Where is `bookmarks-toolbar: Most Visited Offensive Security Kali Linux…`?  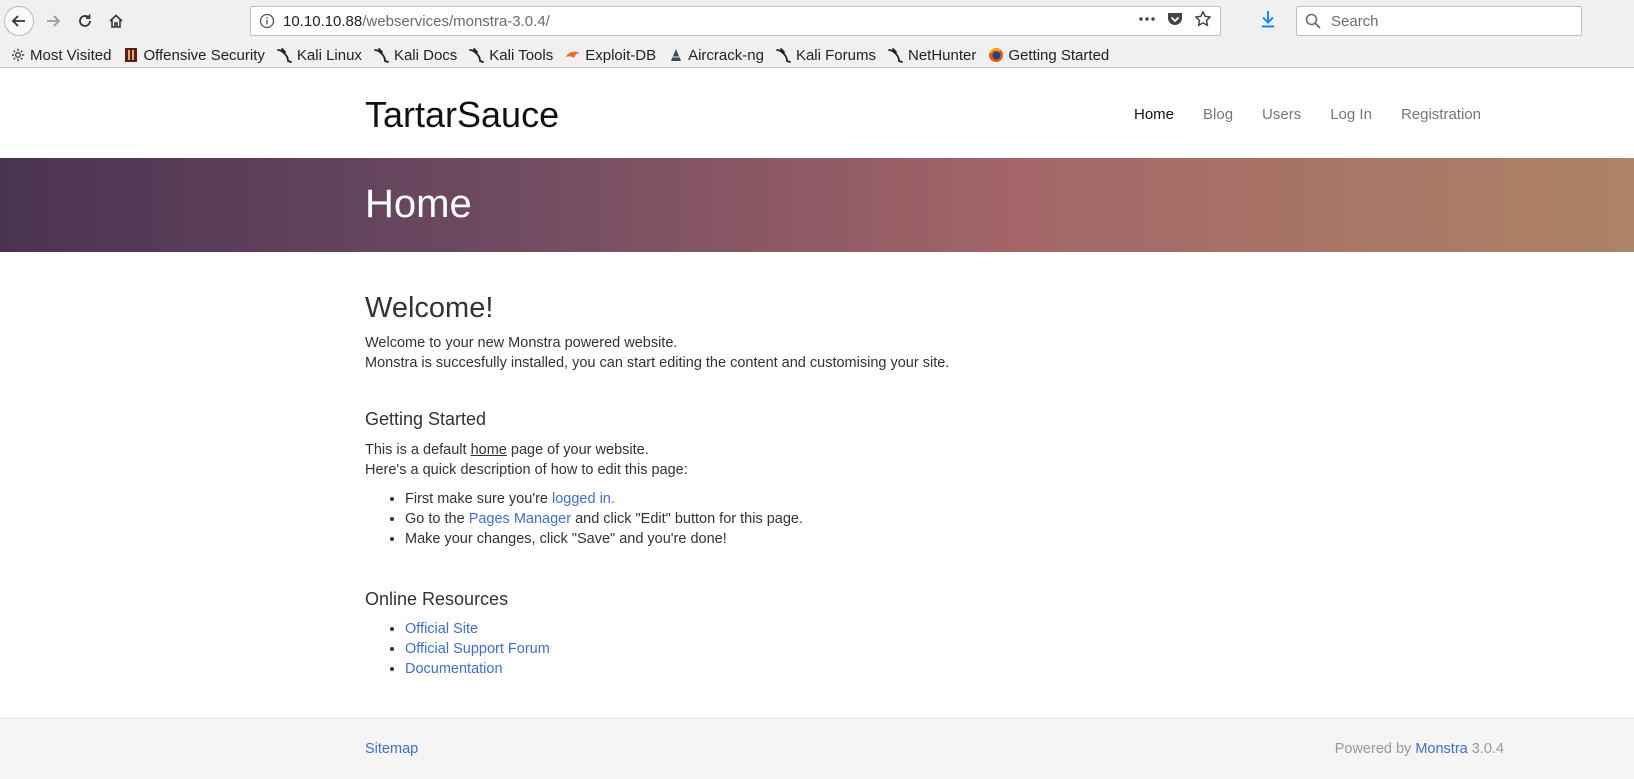
bookmarks-toolbar: Most Visited Offensive Security Kali Linux… is located at coordinates (817, 55).